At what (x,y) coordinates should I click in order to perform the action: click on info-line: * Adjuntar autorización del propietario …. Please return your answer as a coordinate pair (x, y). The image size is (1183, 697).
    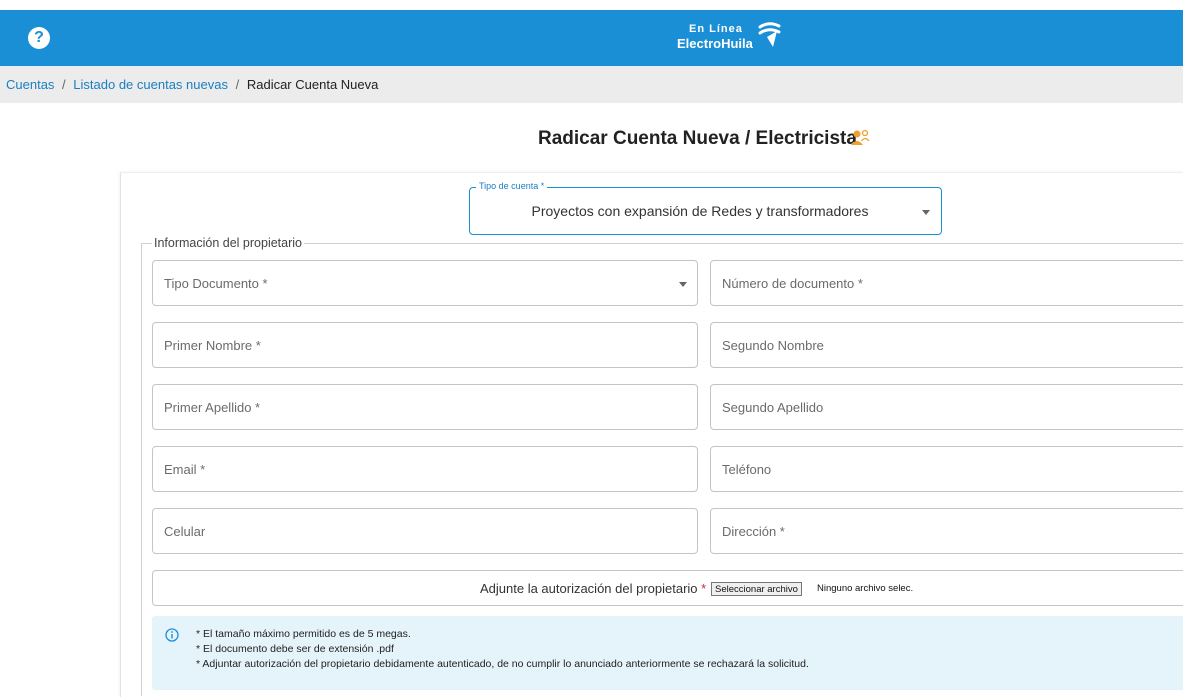
    Looking at the image, I should click on (502, 664).